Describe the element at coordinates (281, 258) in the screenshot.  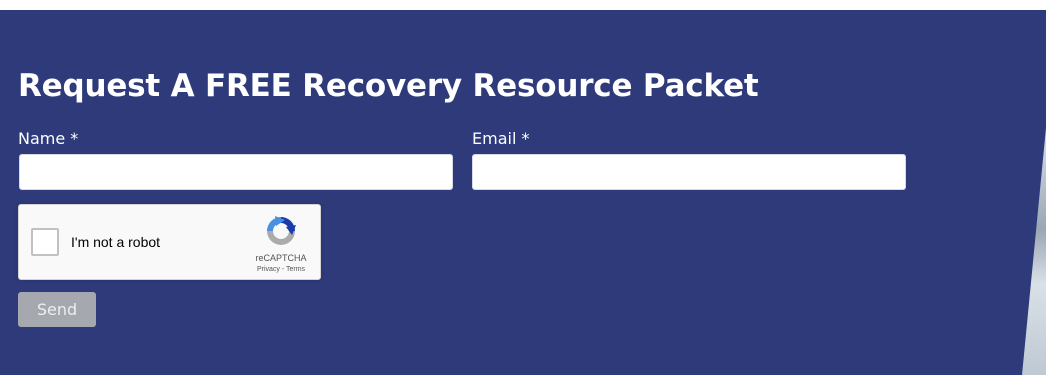
I see `recaptcha-brand-text: reCAPTCHA` at that location.